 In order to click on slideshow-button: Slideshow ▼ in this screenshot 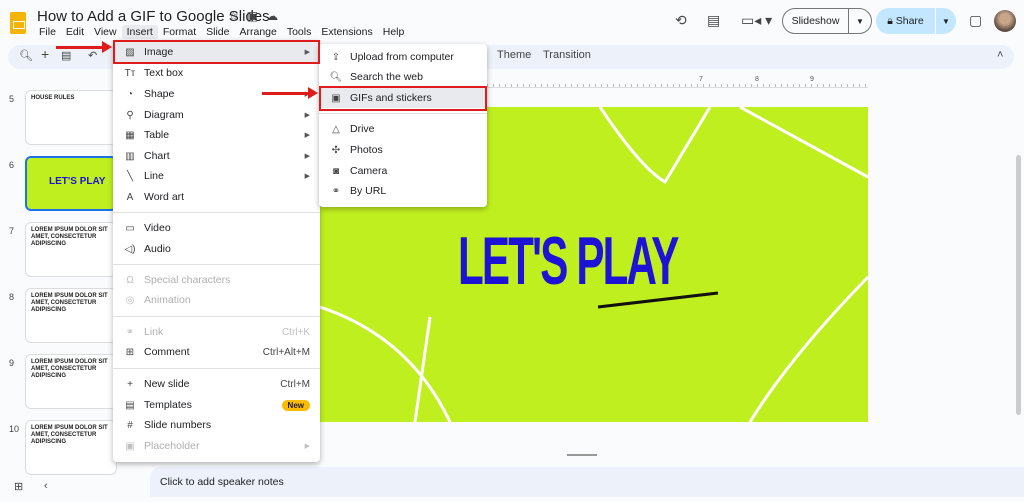, I will do `click(827, 21)`.